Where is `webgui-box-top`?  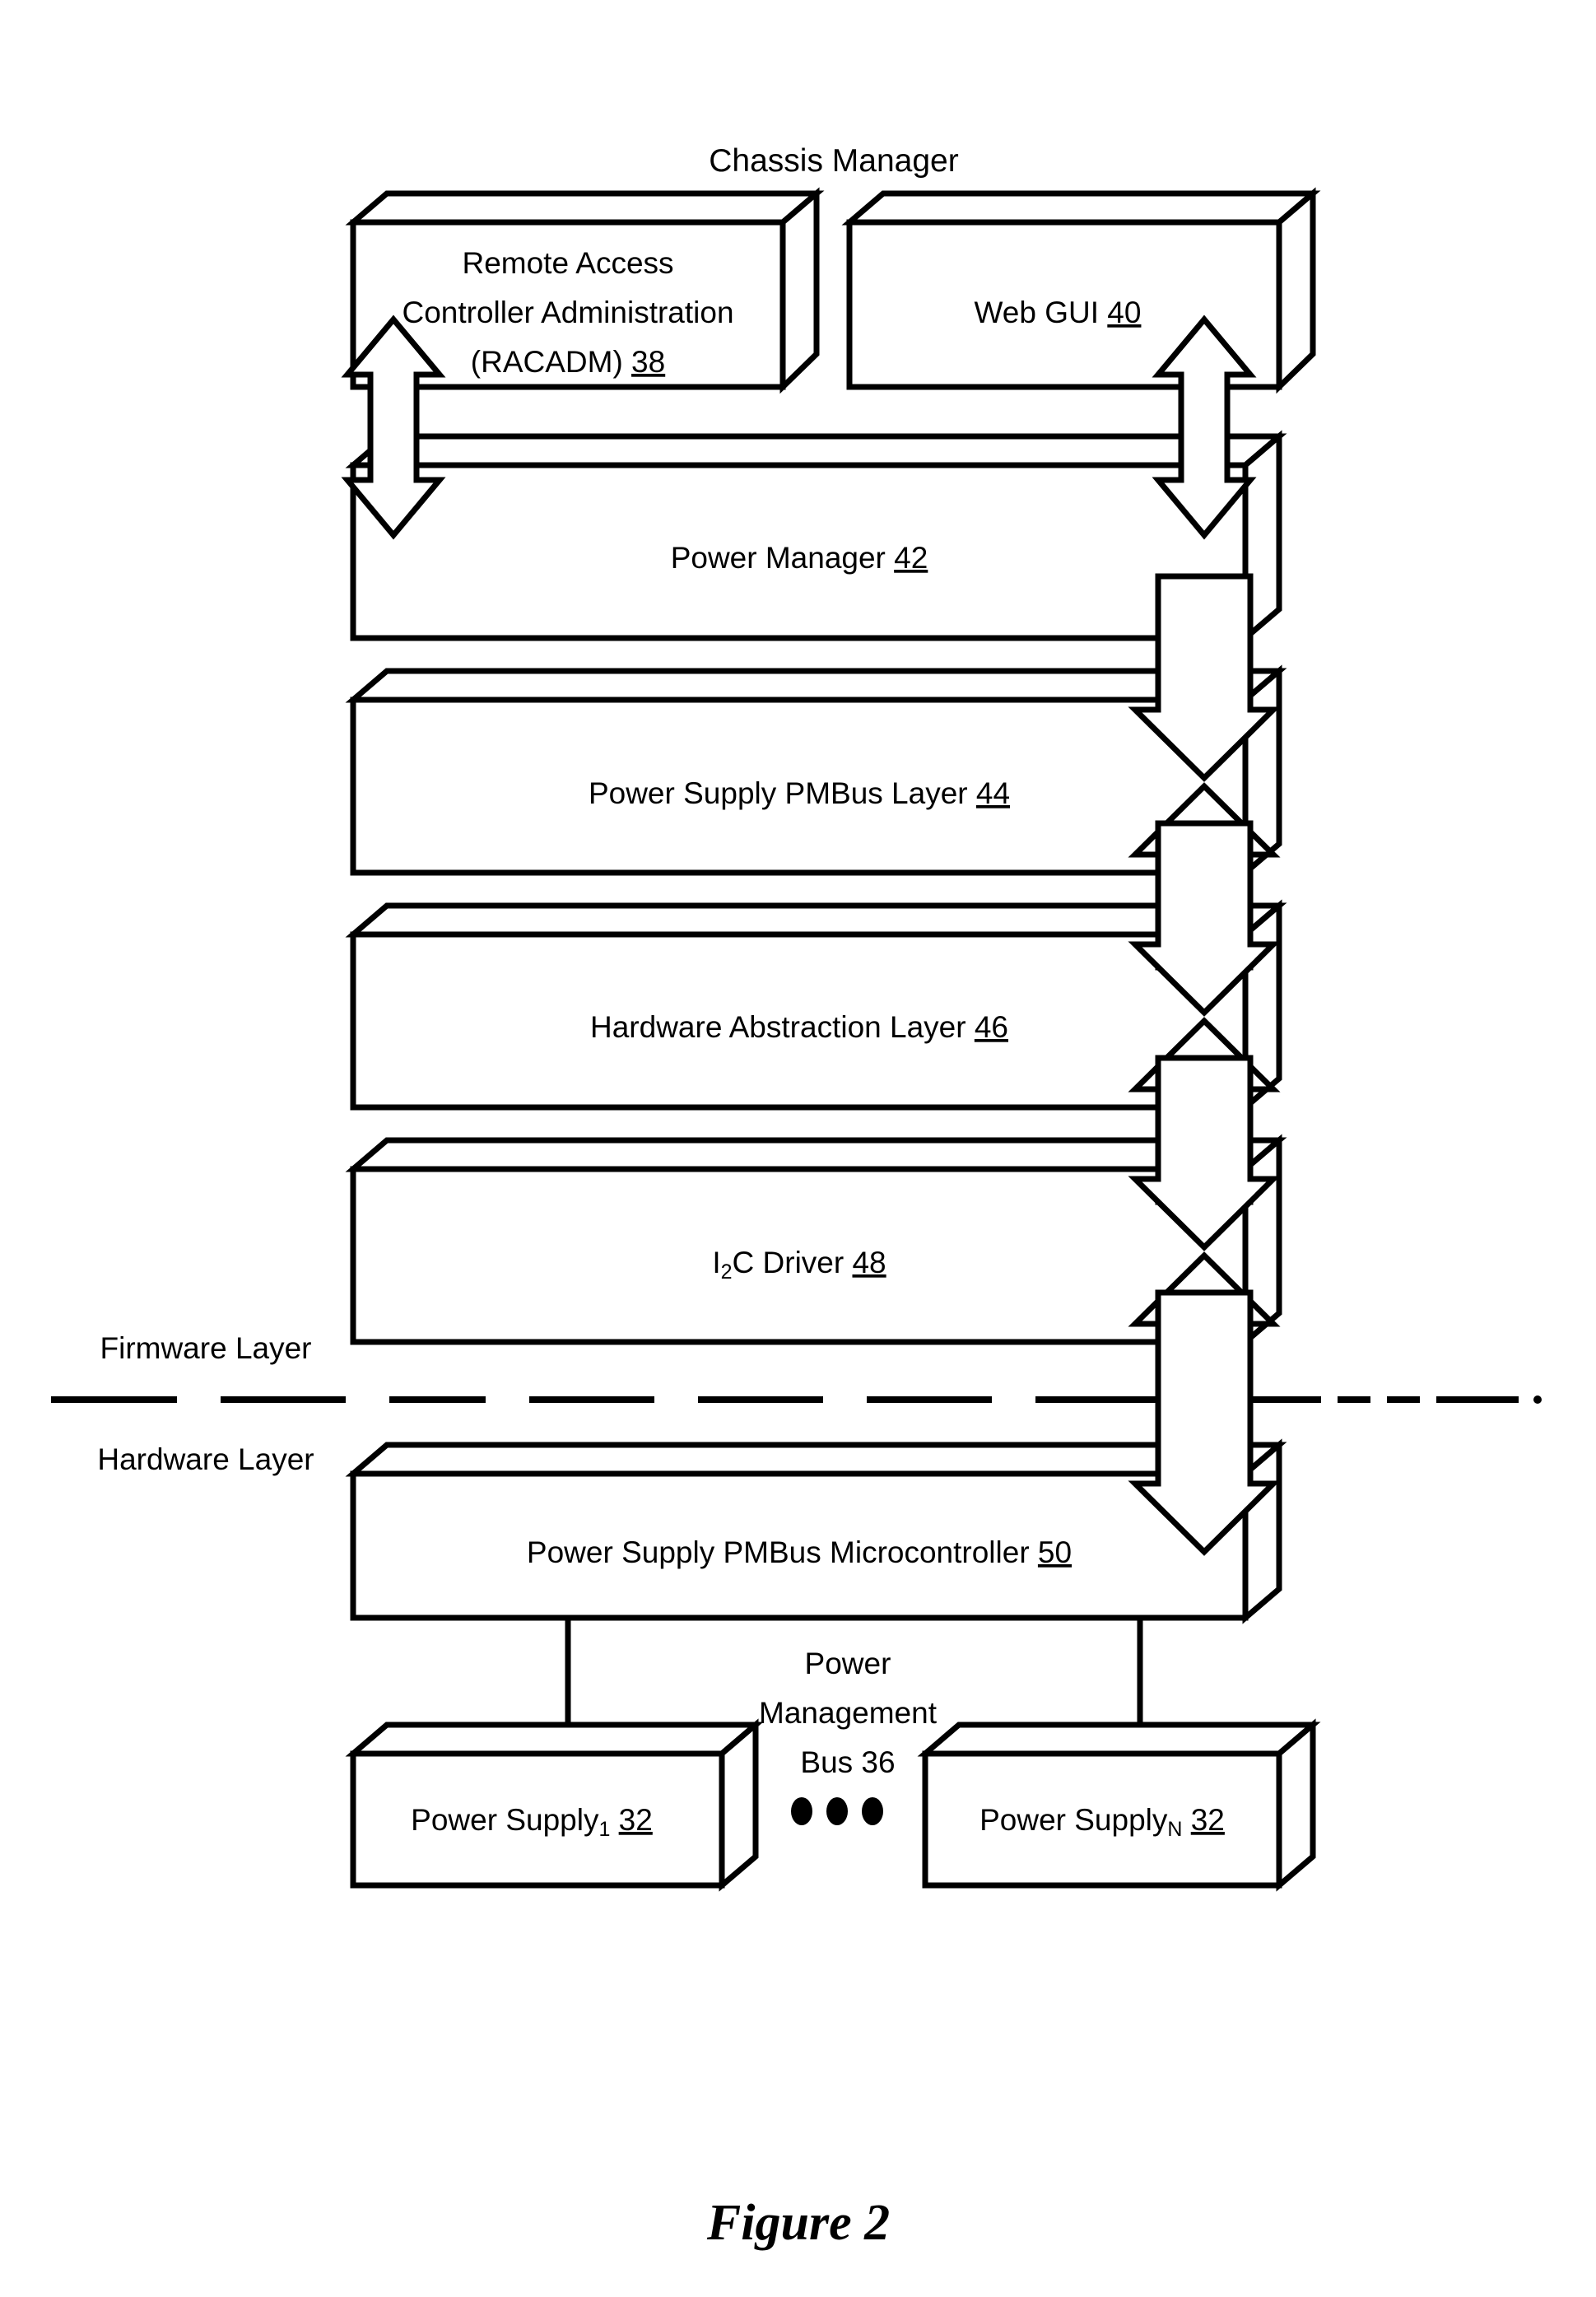 webgui-box-top is located at coordinates (1081, 208).